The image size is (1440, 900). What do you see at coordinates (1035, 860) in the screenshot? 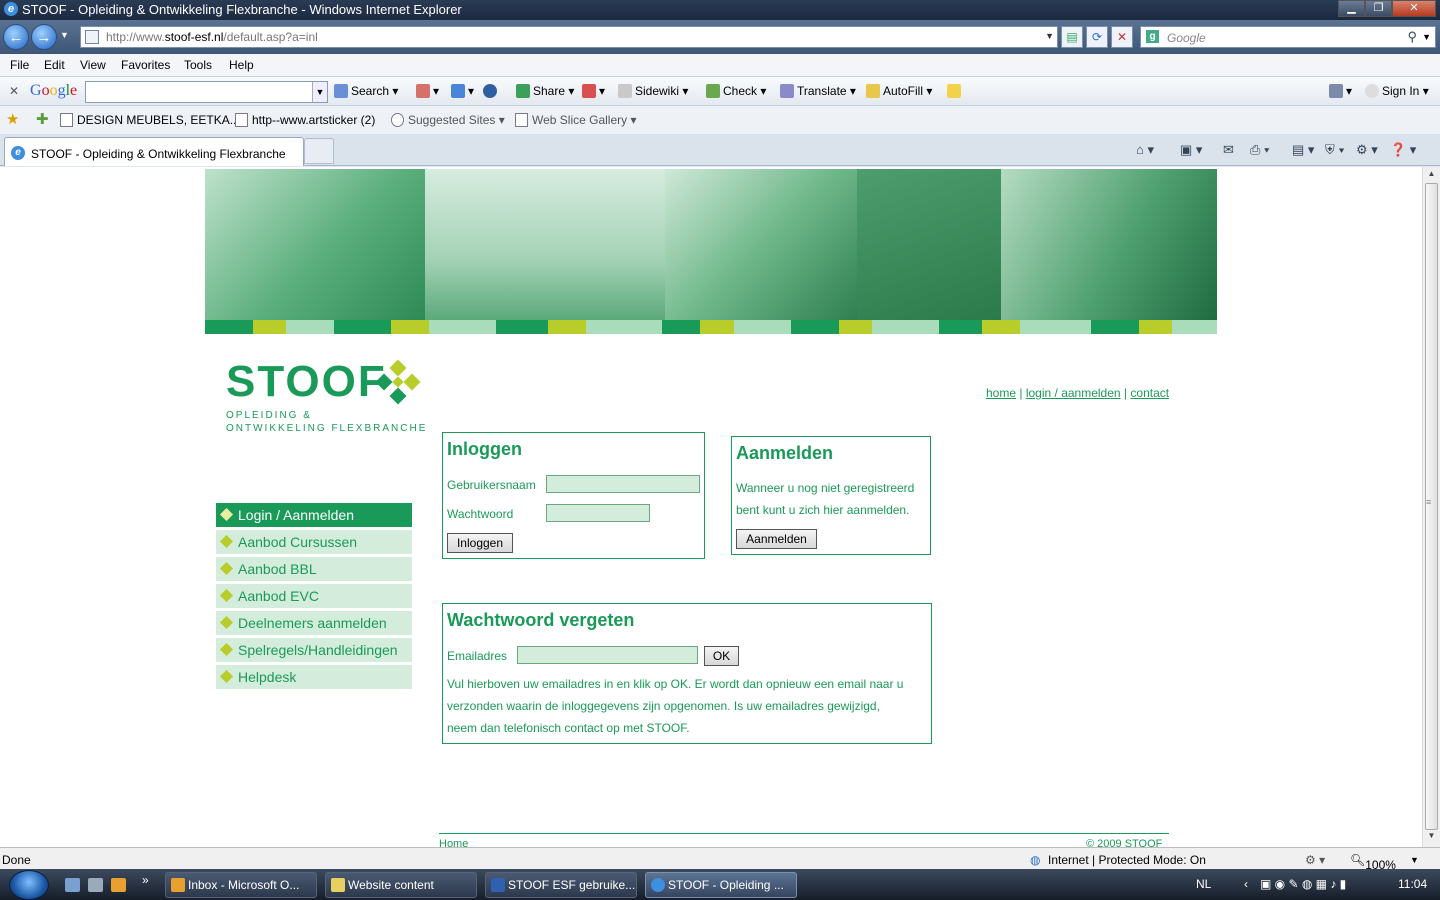
I see `internet-globe-icon: ◍` at bounding box center [1035, 860].